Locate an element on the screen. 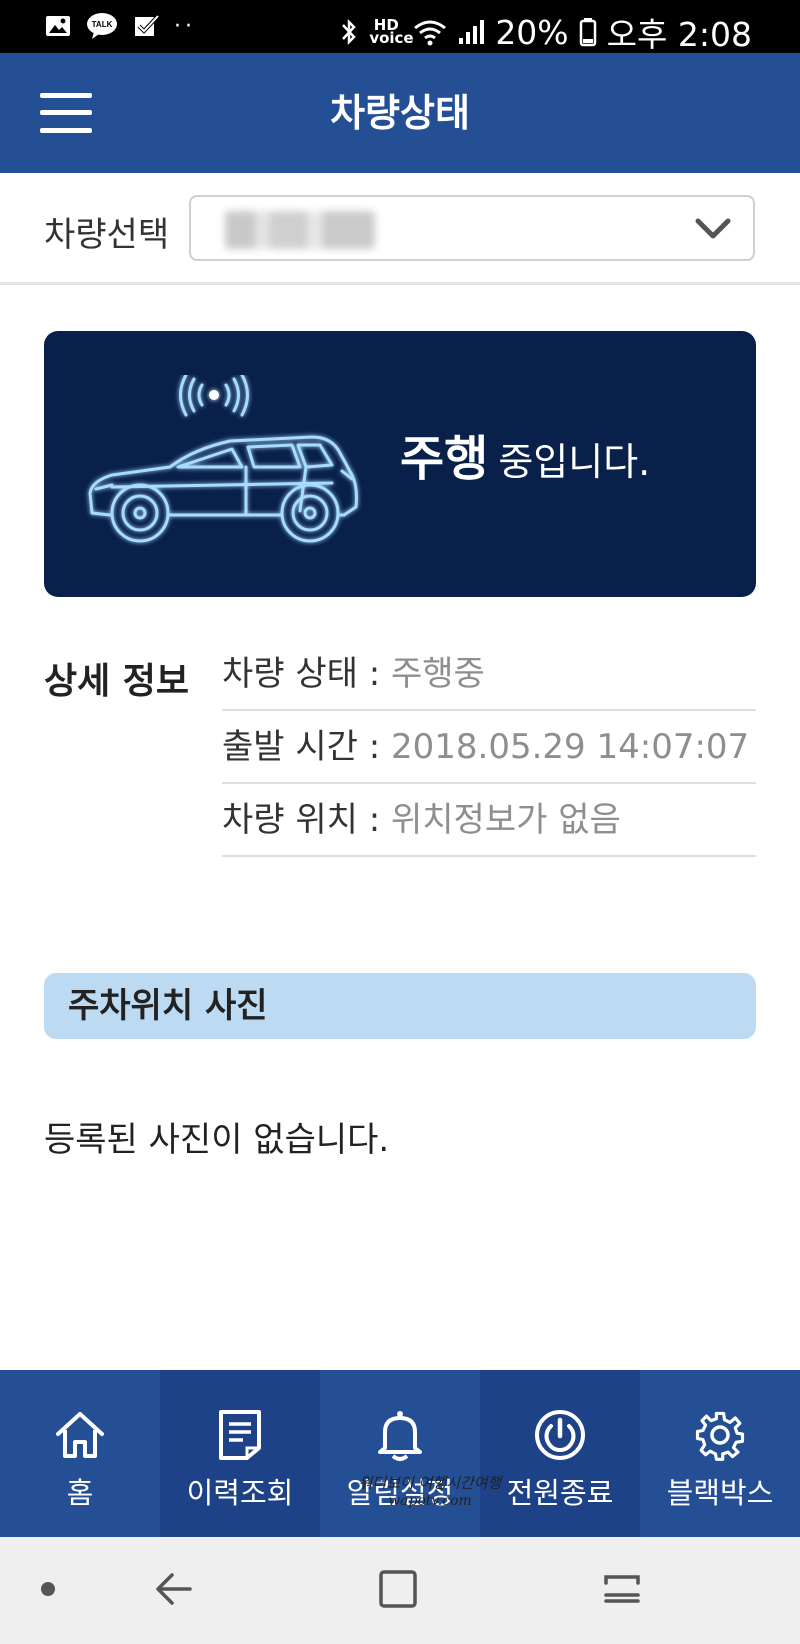 The width and height of the screenshot is (800, 1644). detail-value: 주행중 is located at coordinates (438, 674).